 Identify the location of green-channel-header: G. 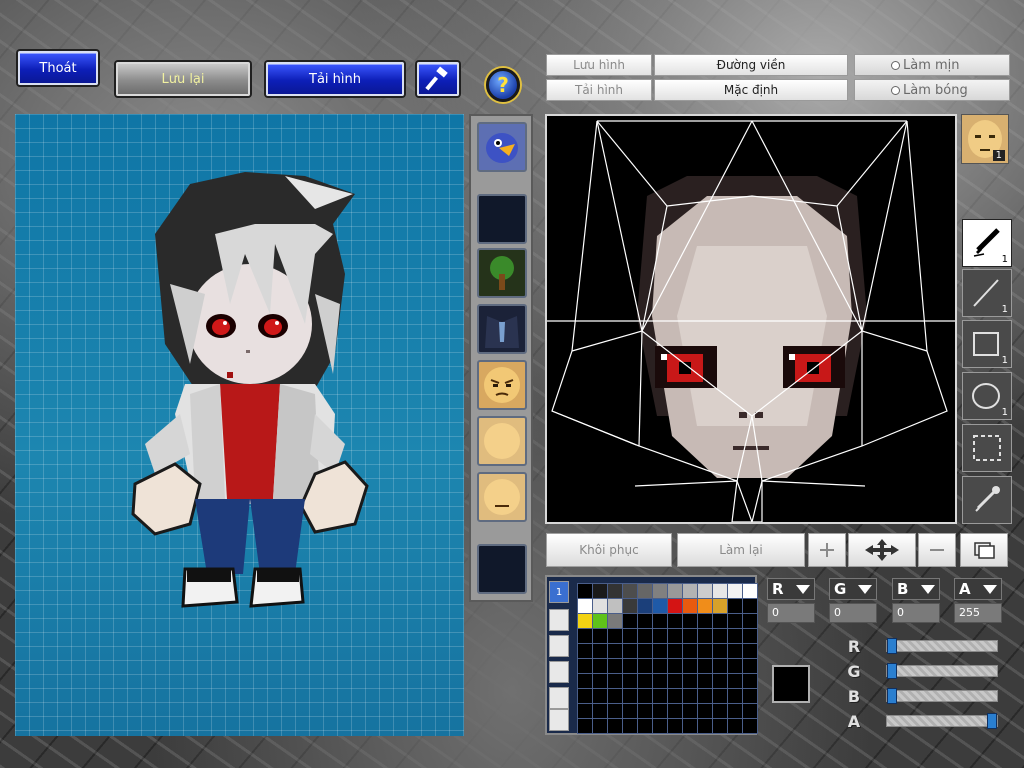
(853, 589).